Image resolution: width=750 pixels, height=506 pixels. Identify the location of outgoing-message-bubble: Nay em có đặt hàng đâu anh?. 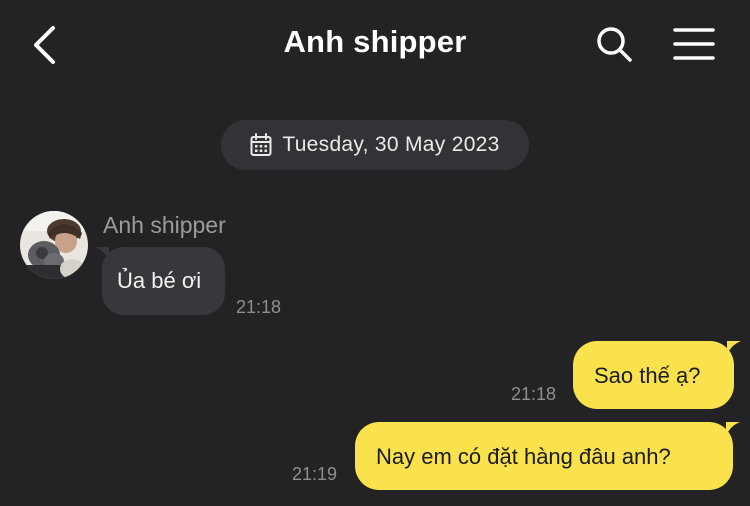
(547, 456).